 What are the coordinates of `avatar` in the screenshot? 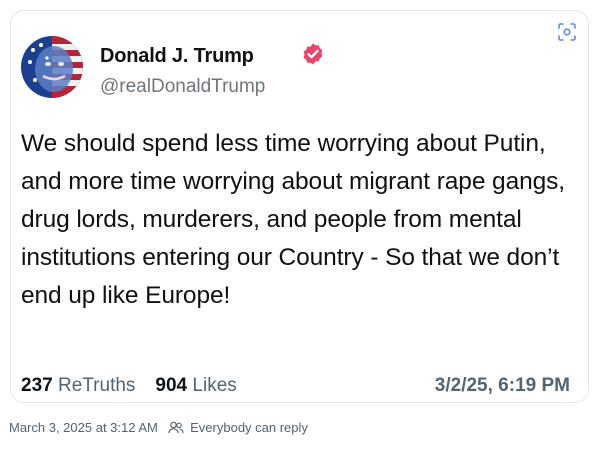 It's located at (52, 67).